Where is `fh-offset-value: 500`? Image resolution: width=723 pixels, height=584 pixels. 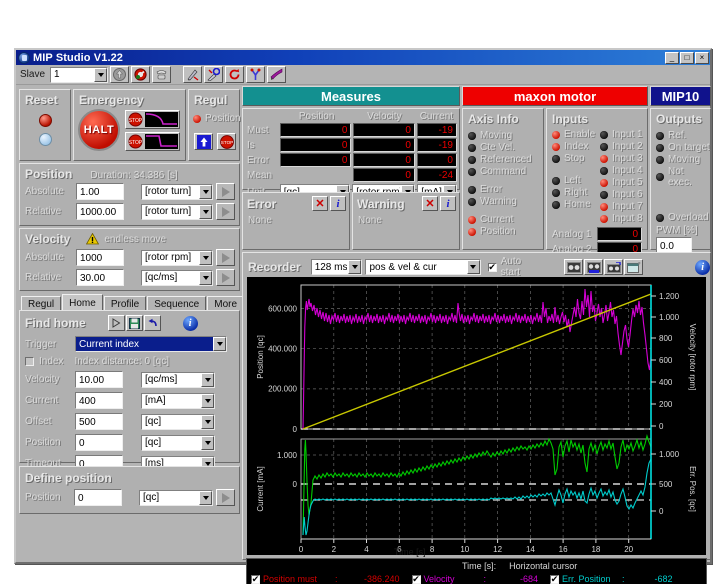 fh-offset-value: 500 is located at coordinates (99, 421).